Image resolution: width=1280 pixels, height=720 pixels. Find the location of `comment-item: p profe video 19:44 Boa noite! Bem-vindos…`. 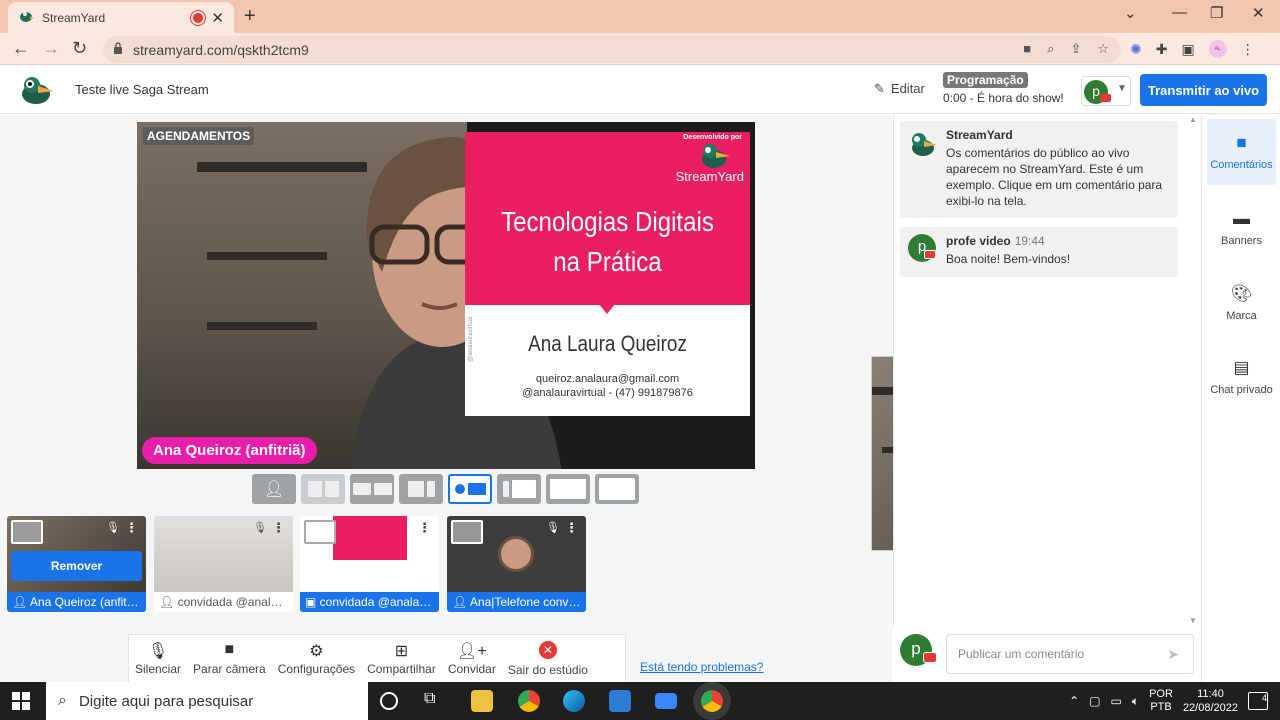

comment-item: p profe video 19:44 Boa noite! Bem-vindos… is located at coordinates (1039, 252).